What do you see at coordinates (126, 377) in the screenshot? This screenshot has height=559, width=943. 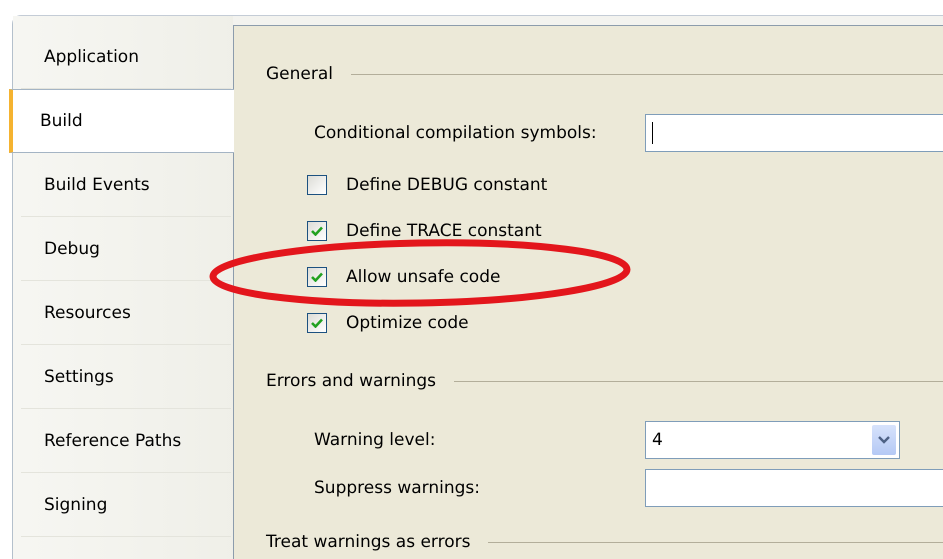 I see `sidebar-tab: Settings` at bounding box center [126, 377].